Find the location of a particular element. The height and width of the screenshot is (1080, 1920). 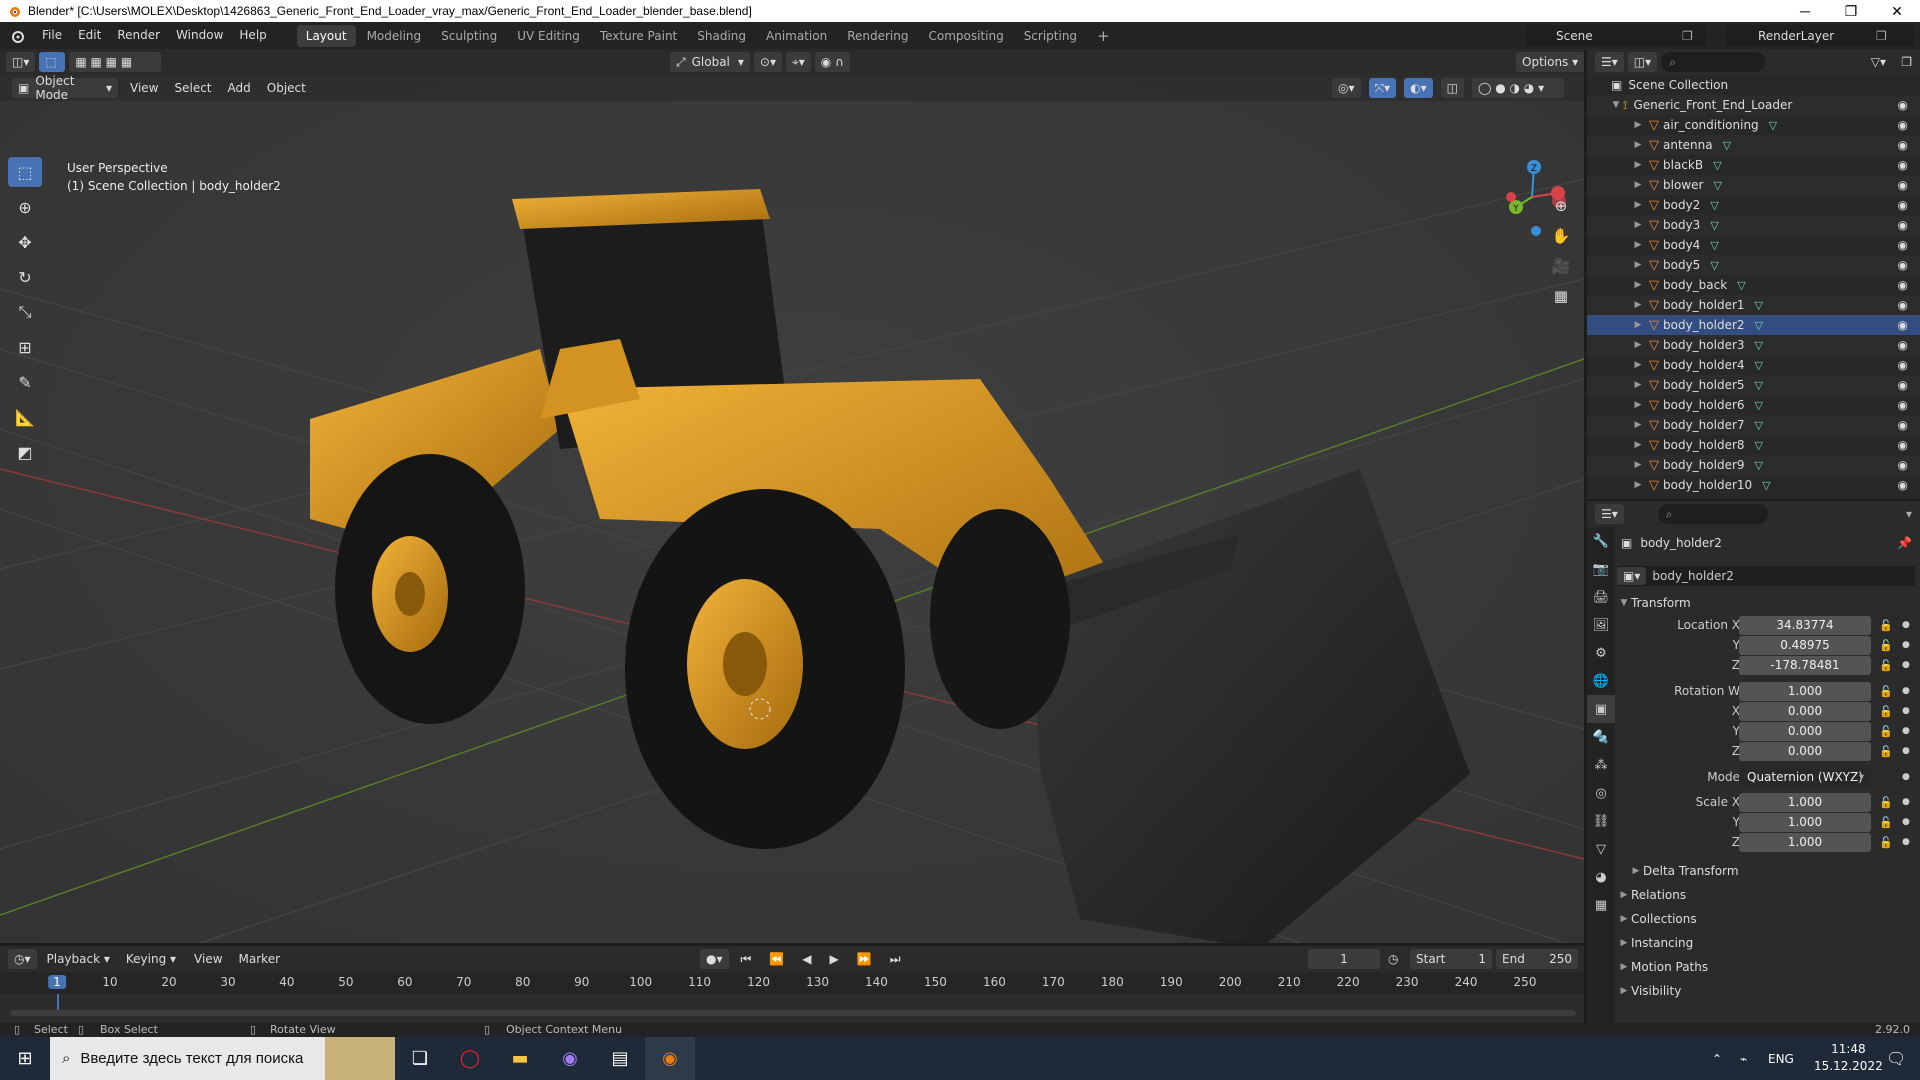

pivot-point-icon: ⊙▾ is located at coordinates (767, 62).